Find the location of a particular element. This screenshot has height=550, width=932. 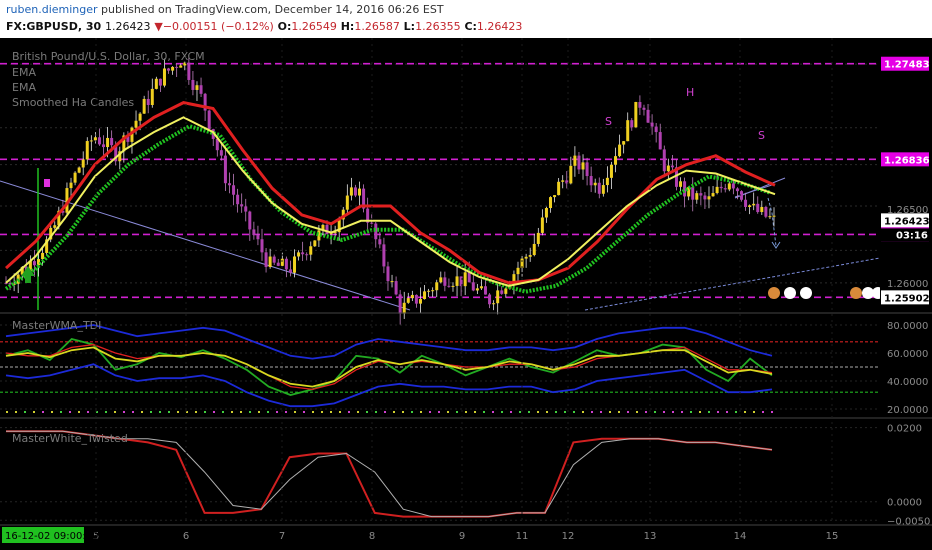

time-tick-label: 7 is located at coordinates (282, 536).